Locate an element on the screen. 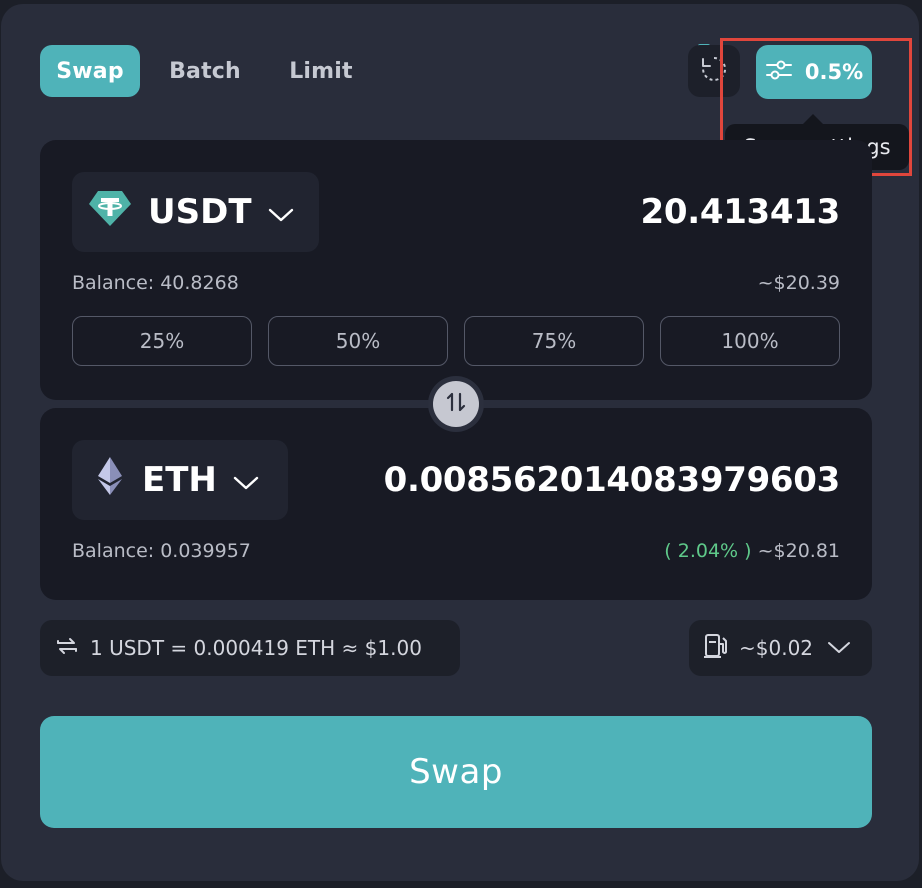 The image size is (922, 888). swap-arrows-icon is located at coordinates (456, 404).